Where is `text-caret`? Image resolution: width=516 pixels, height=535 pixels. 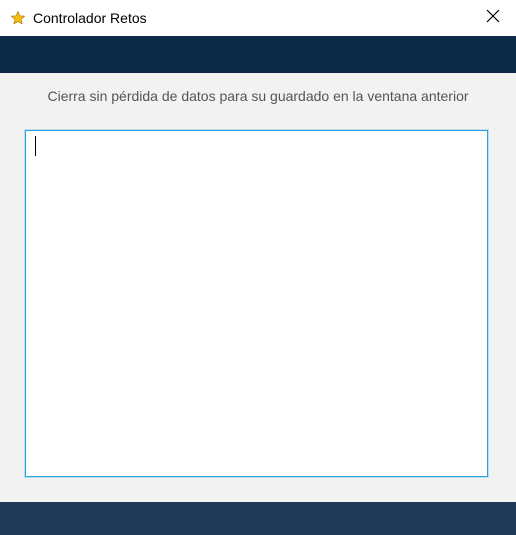
text-caret is located at coordinates (35, 146).